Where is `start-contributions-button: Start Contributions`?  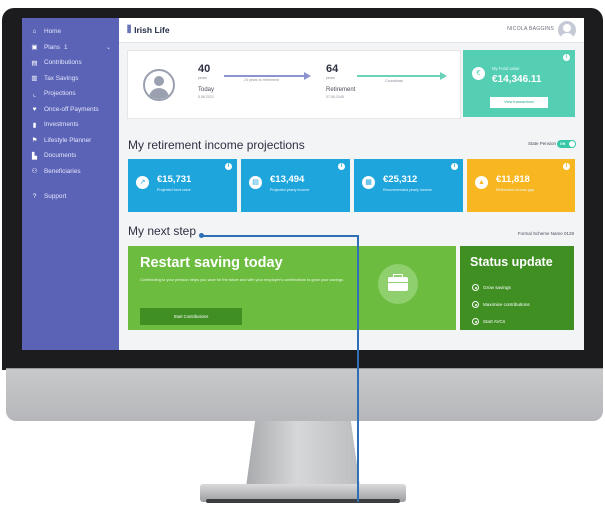
start-contributions-button: Start Contributions is located at coordinates (191, 316).